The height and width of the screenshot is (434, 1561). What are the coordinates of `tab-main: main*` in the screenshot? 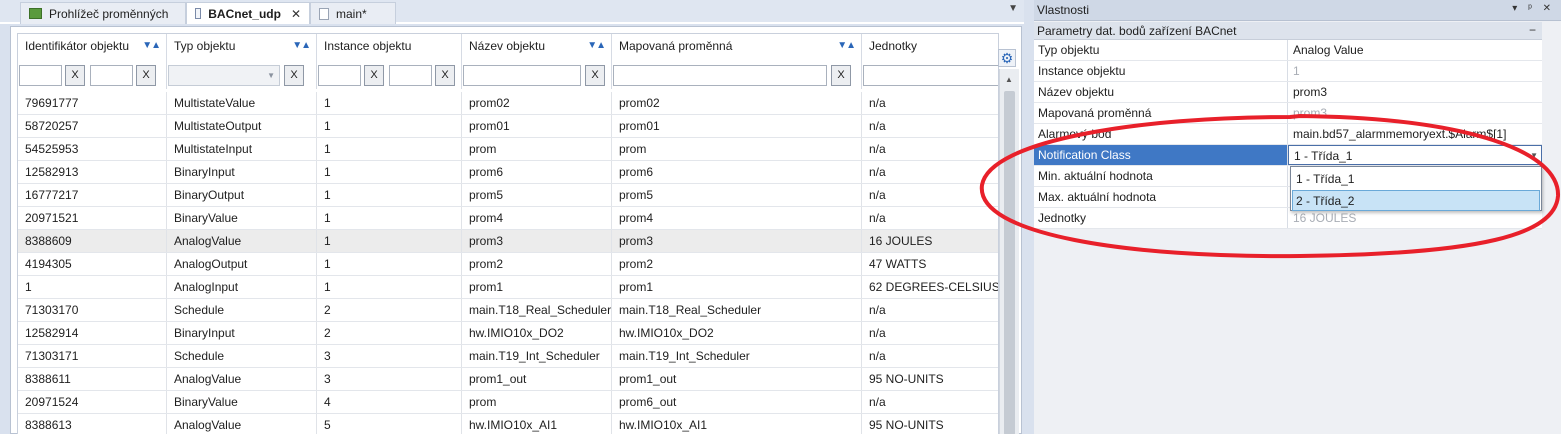 It's located at (353, 13).